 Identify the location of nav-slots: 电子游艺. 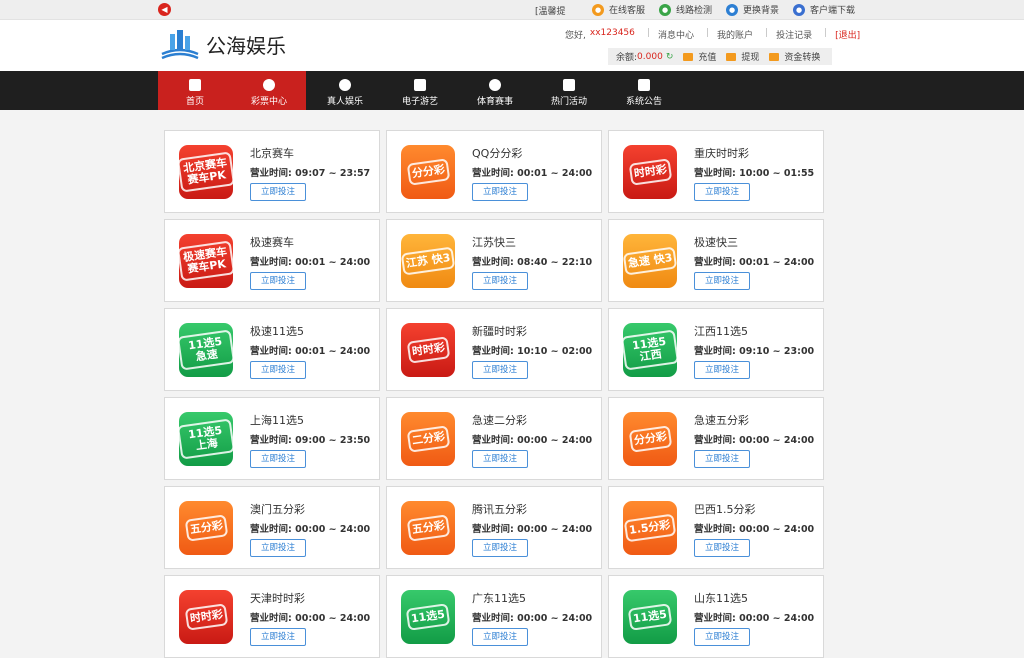
(420, 90).